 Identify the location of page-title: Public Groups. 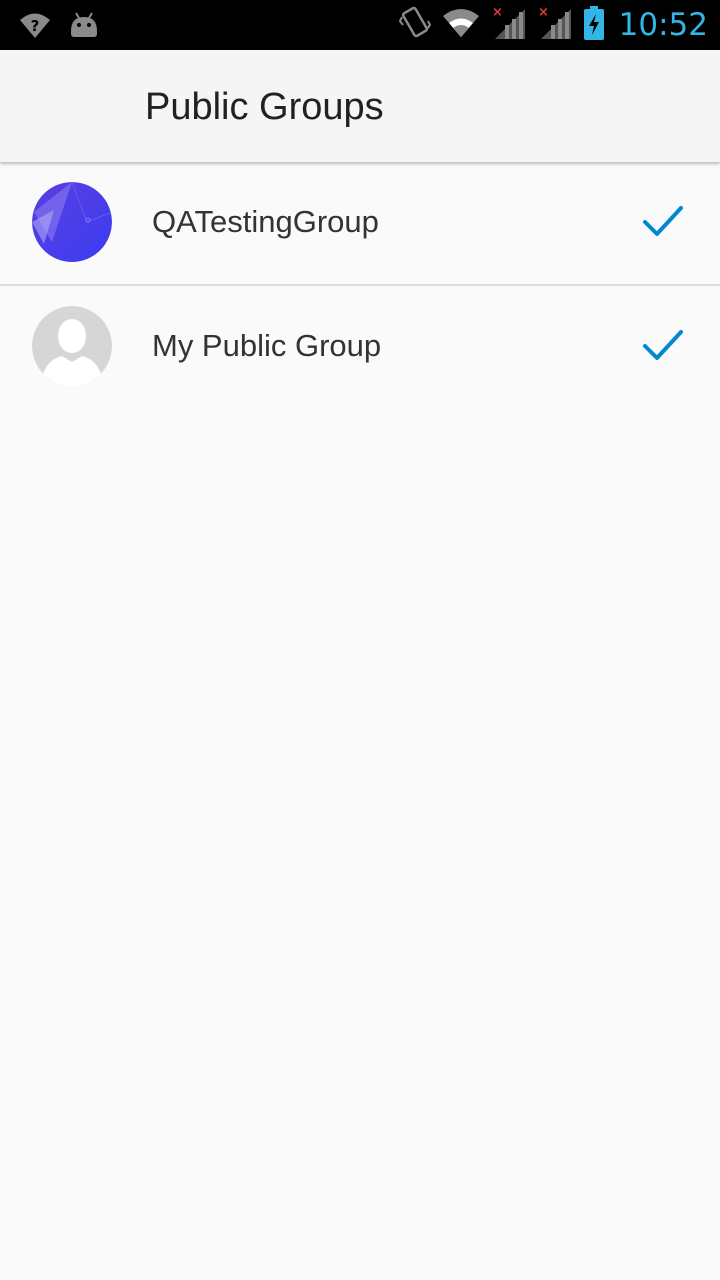
(264, 107).